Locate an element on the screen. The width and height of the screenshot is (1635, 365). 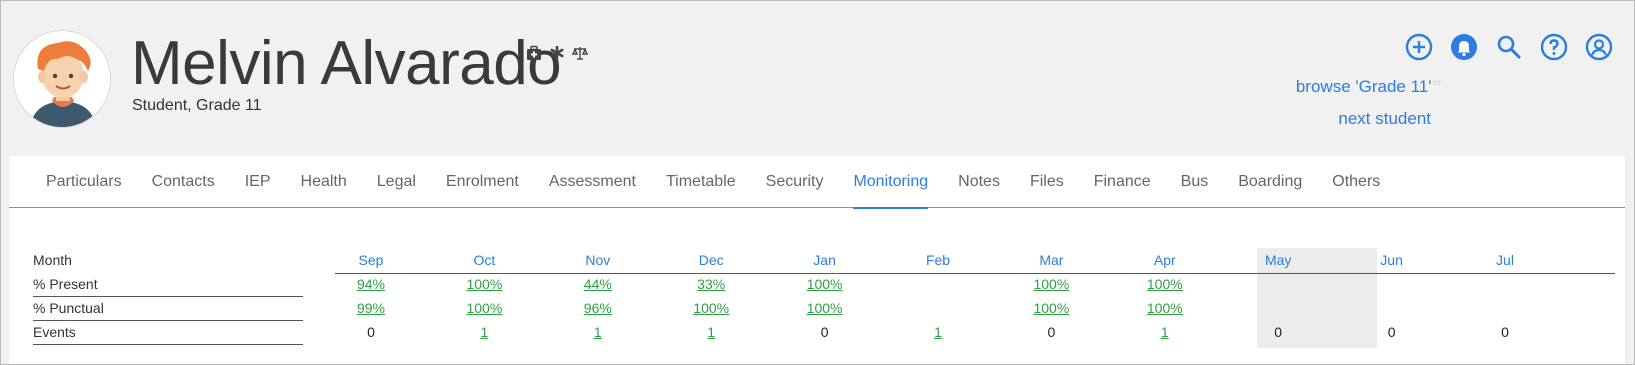
tab-particulars: Particulars is located at coordinates (84, 182).